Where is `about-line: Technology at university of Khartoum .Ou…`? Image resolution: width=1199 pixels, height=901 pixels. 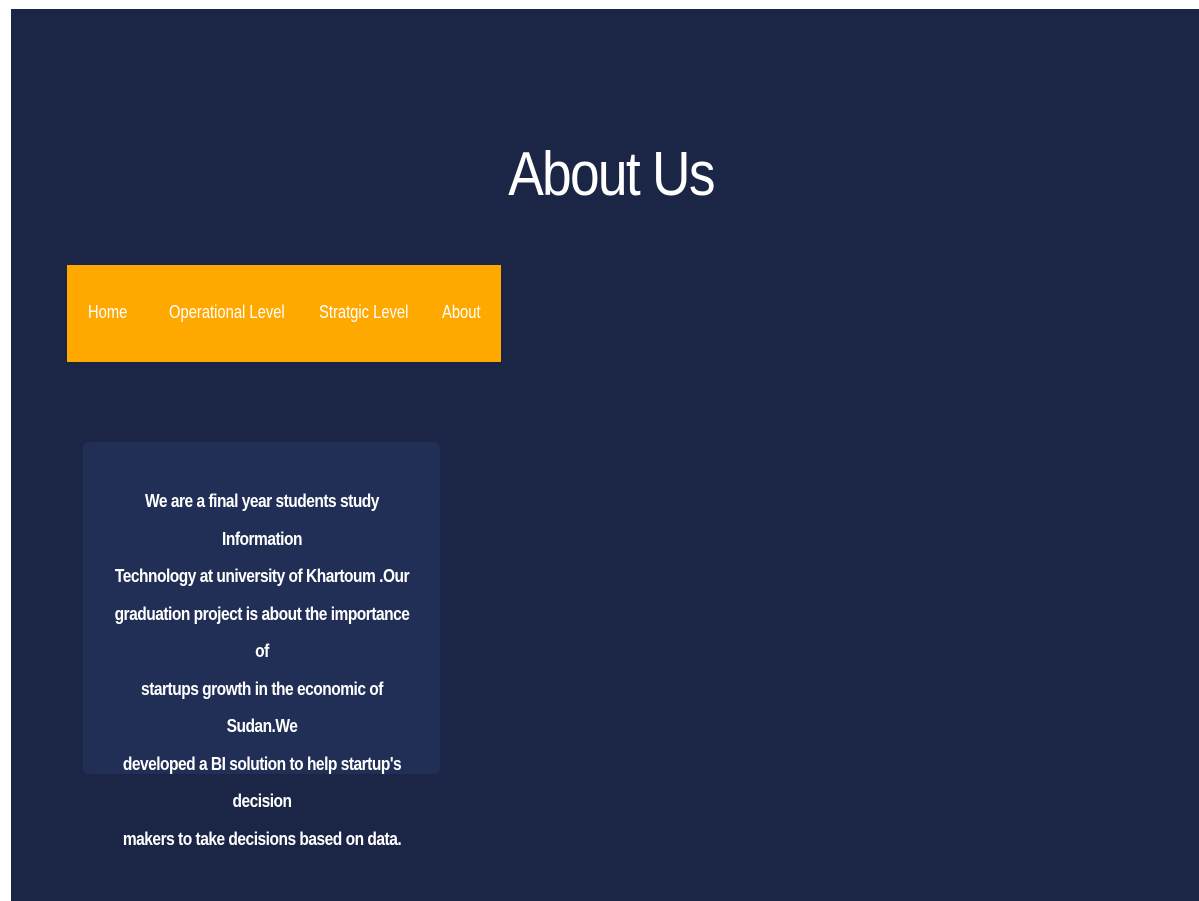 about-line: Technology at university of Khartoum .Ou… is located at coordinates (262, 575).